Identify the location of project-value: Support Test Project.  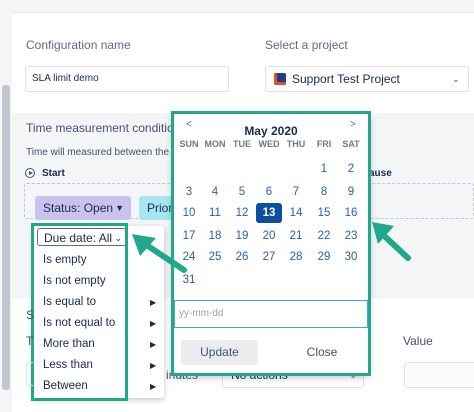
(346, 79).